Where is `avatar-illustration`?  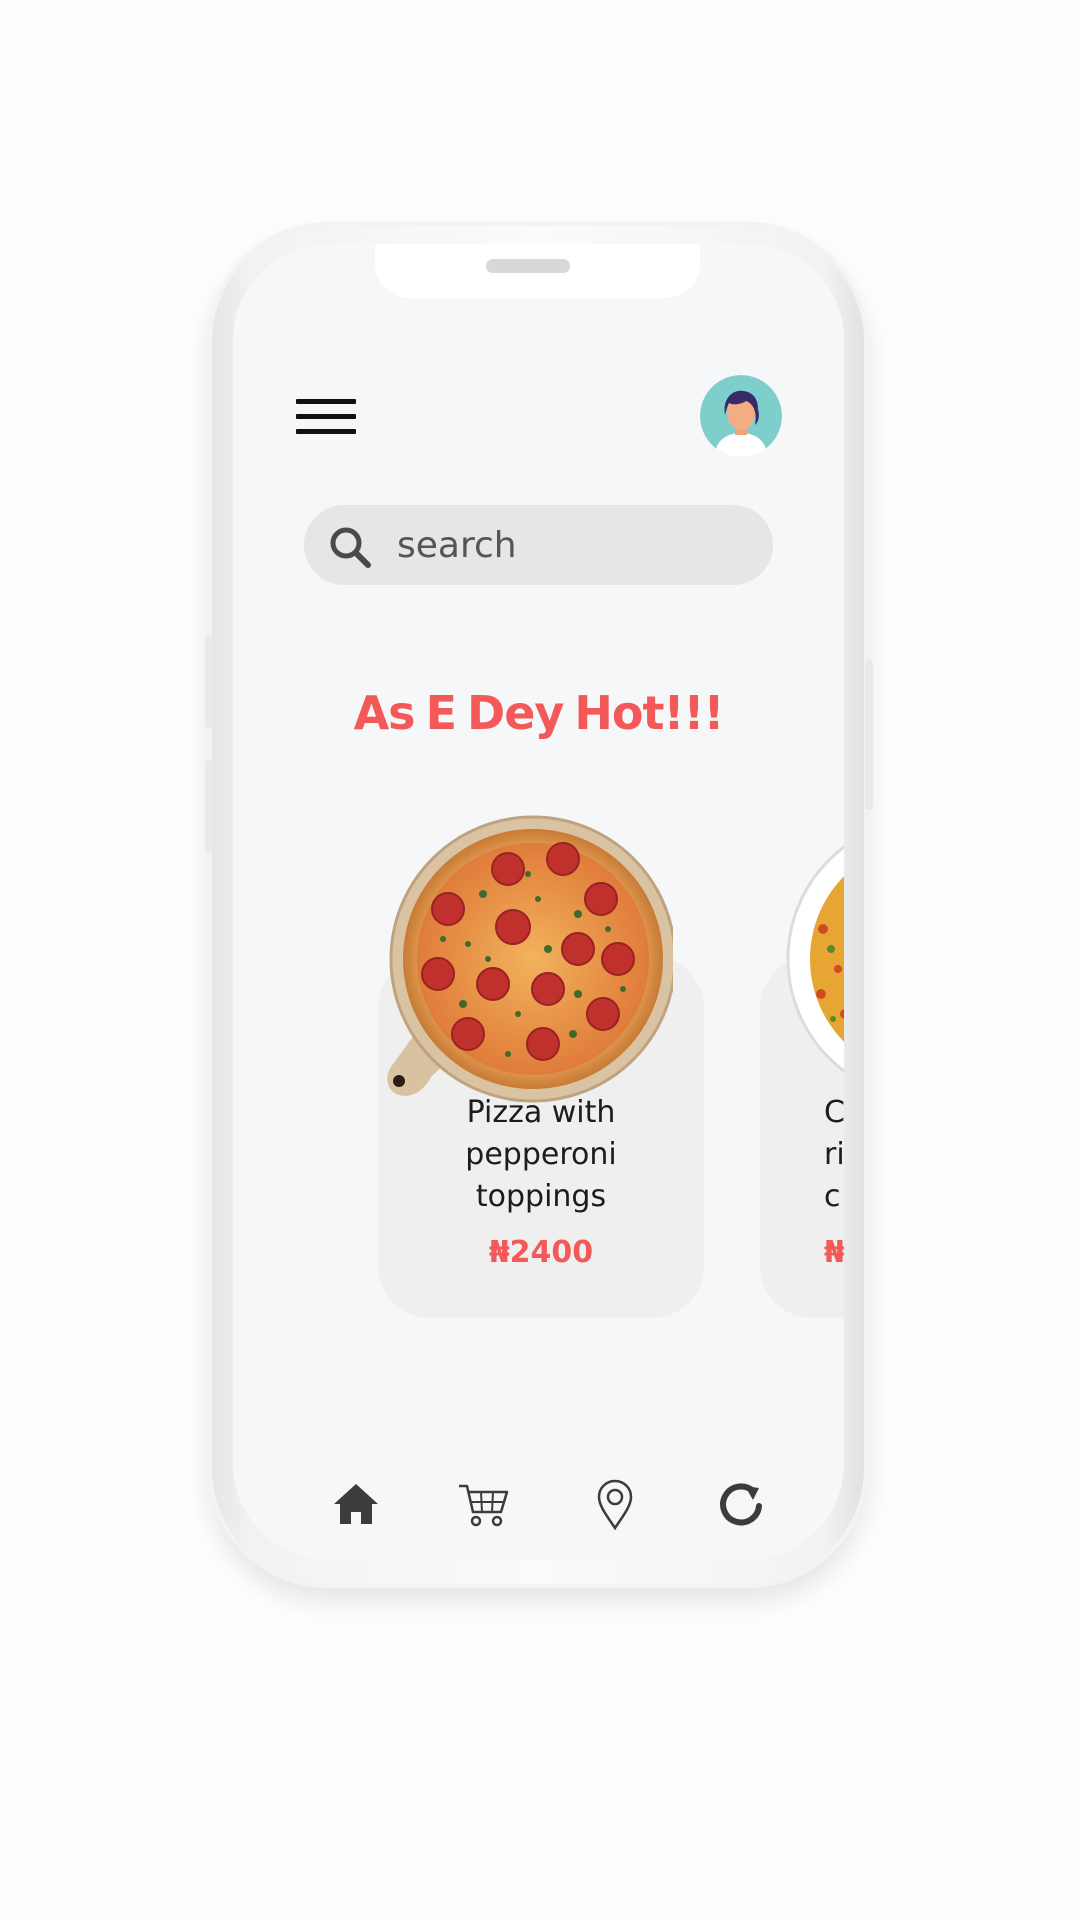 avatar-illustration is located at coordinates (741, 416).